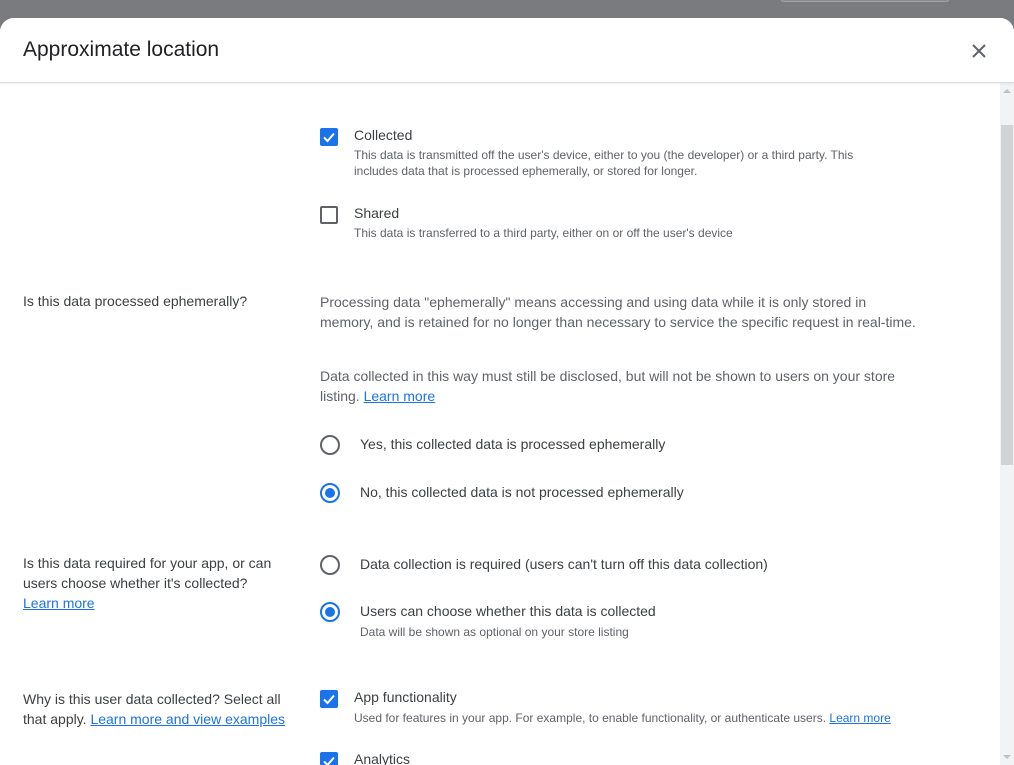 The width and height of the screenshot is (1014, 765). What do you see at coordinates (330, 565) in the screenshot?
I see `required-radio` at bounding box center [330, 565].